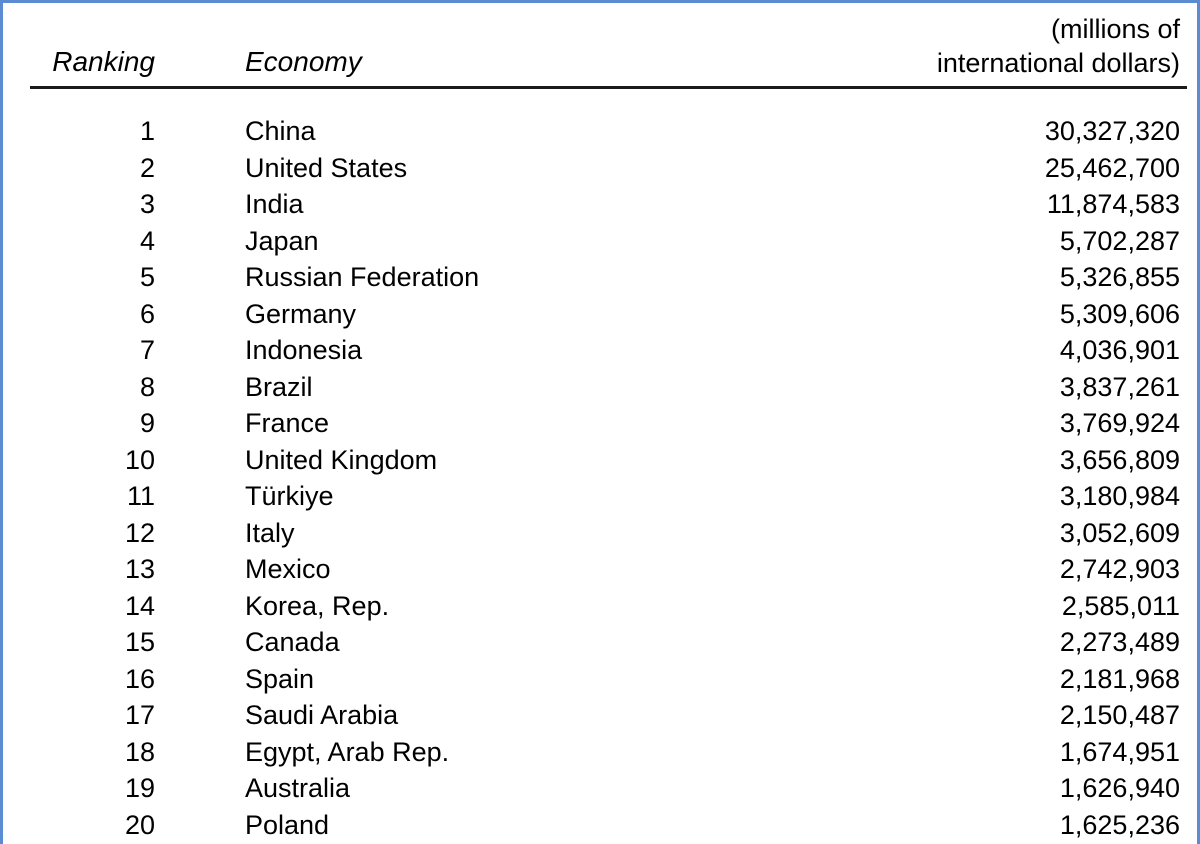 The image size is (1200, 844). Describe the element at coordinates (139, 532) in the screenshot. I see `cell-ranking: 12` at that location.